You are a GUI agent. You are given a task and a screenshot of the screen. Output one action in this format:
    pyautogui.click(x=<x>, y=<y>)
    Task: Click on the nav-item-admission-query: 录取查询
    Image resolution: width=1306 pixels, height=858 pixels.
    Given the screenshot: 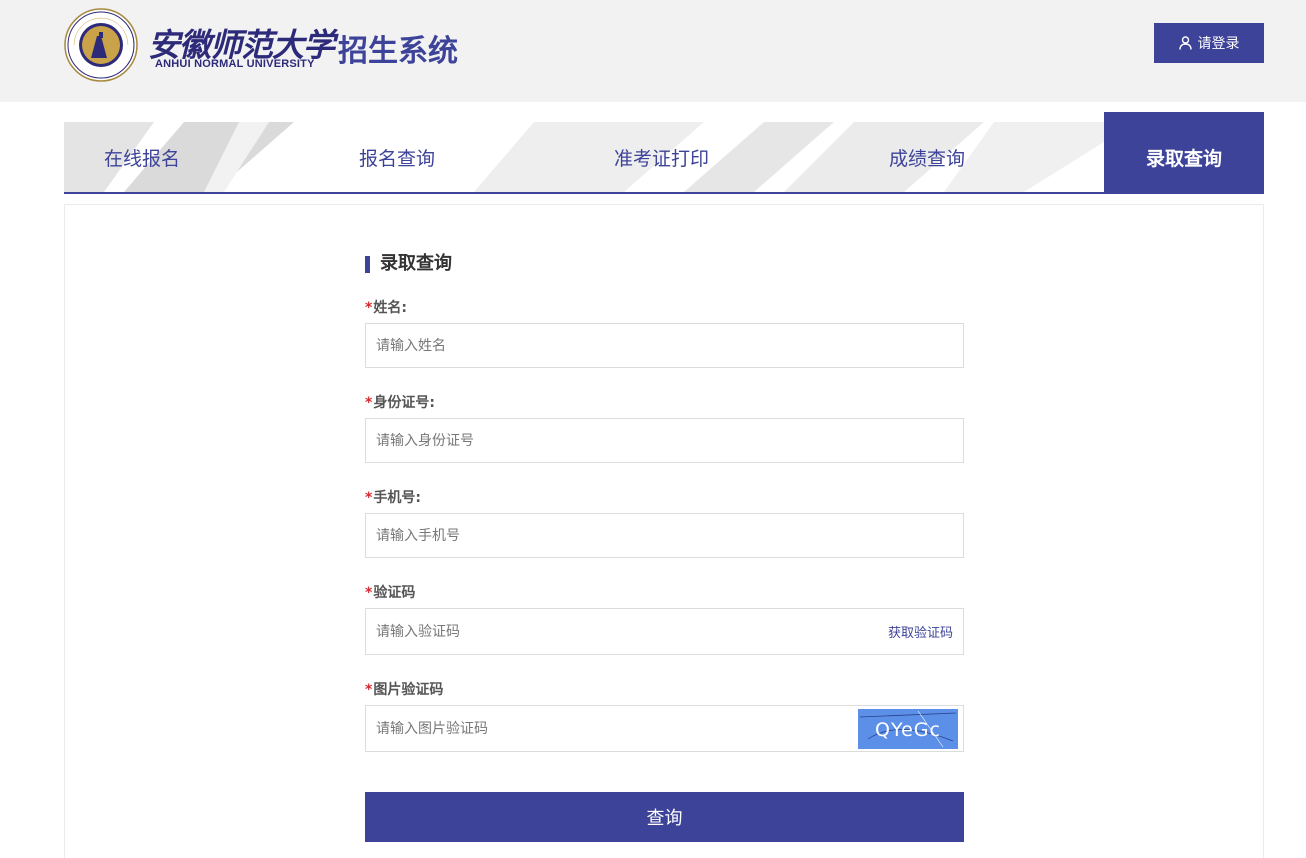 What is the action you would take?
    pyautogui.click(x=1184, y=152)
    